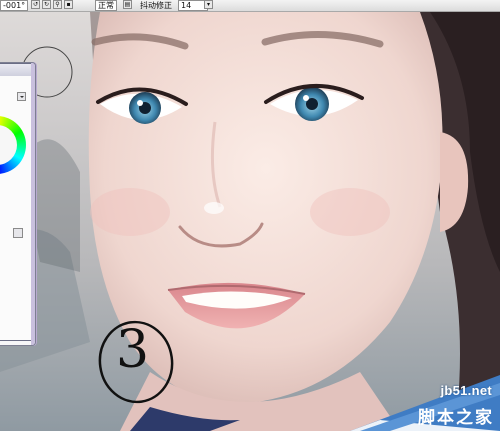  I want to click on panel-scrollbar, so click(33, 204).